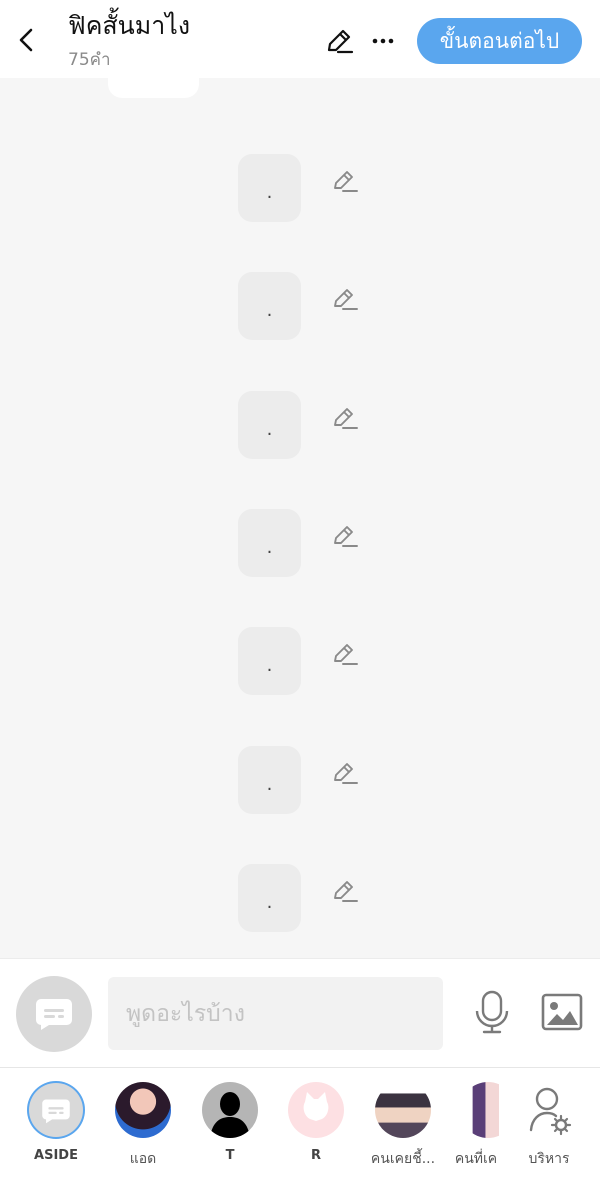 Image resolution: width=600 pixels, height=1184 pixels. Describe the element at coordinates (476, 1159) in the screenshot. I see `character-label: คนที่เค` at that location.